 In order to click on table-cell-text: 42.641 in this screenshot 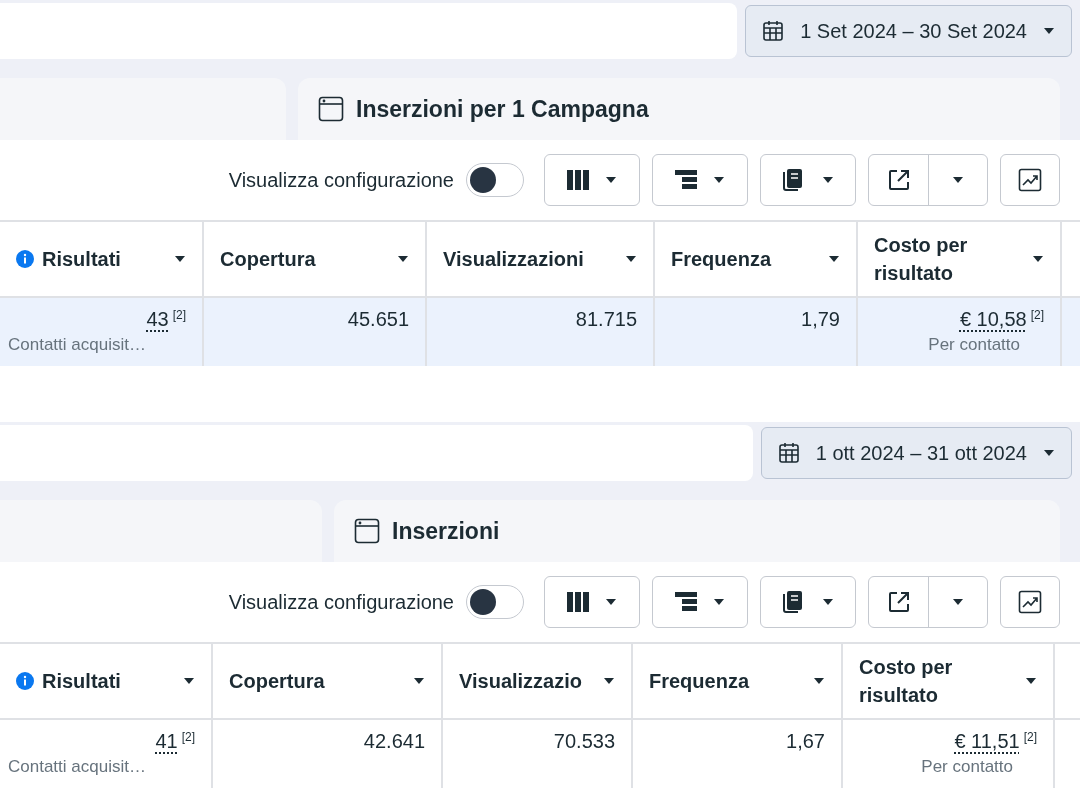, I will do `click(394, 741)`.